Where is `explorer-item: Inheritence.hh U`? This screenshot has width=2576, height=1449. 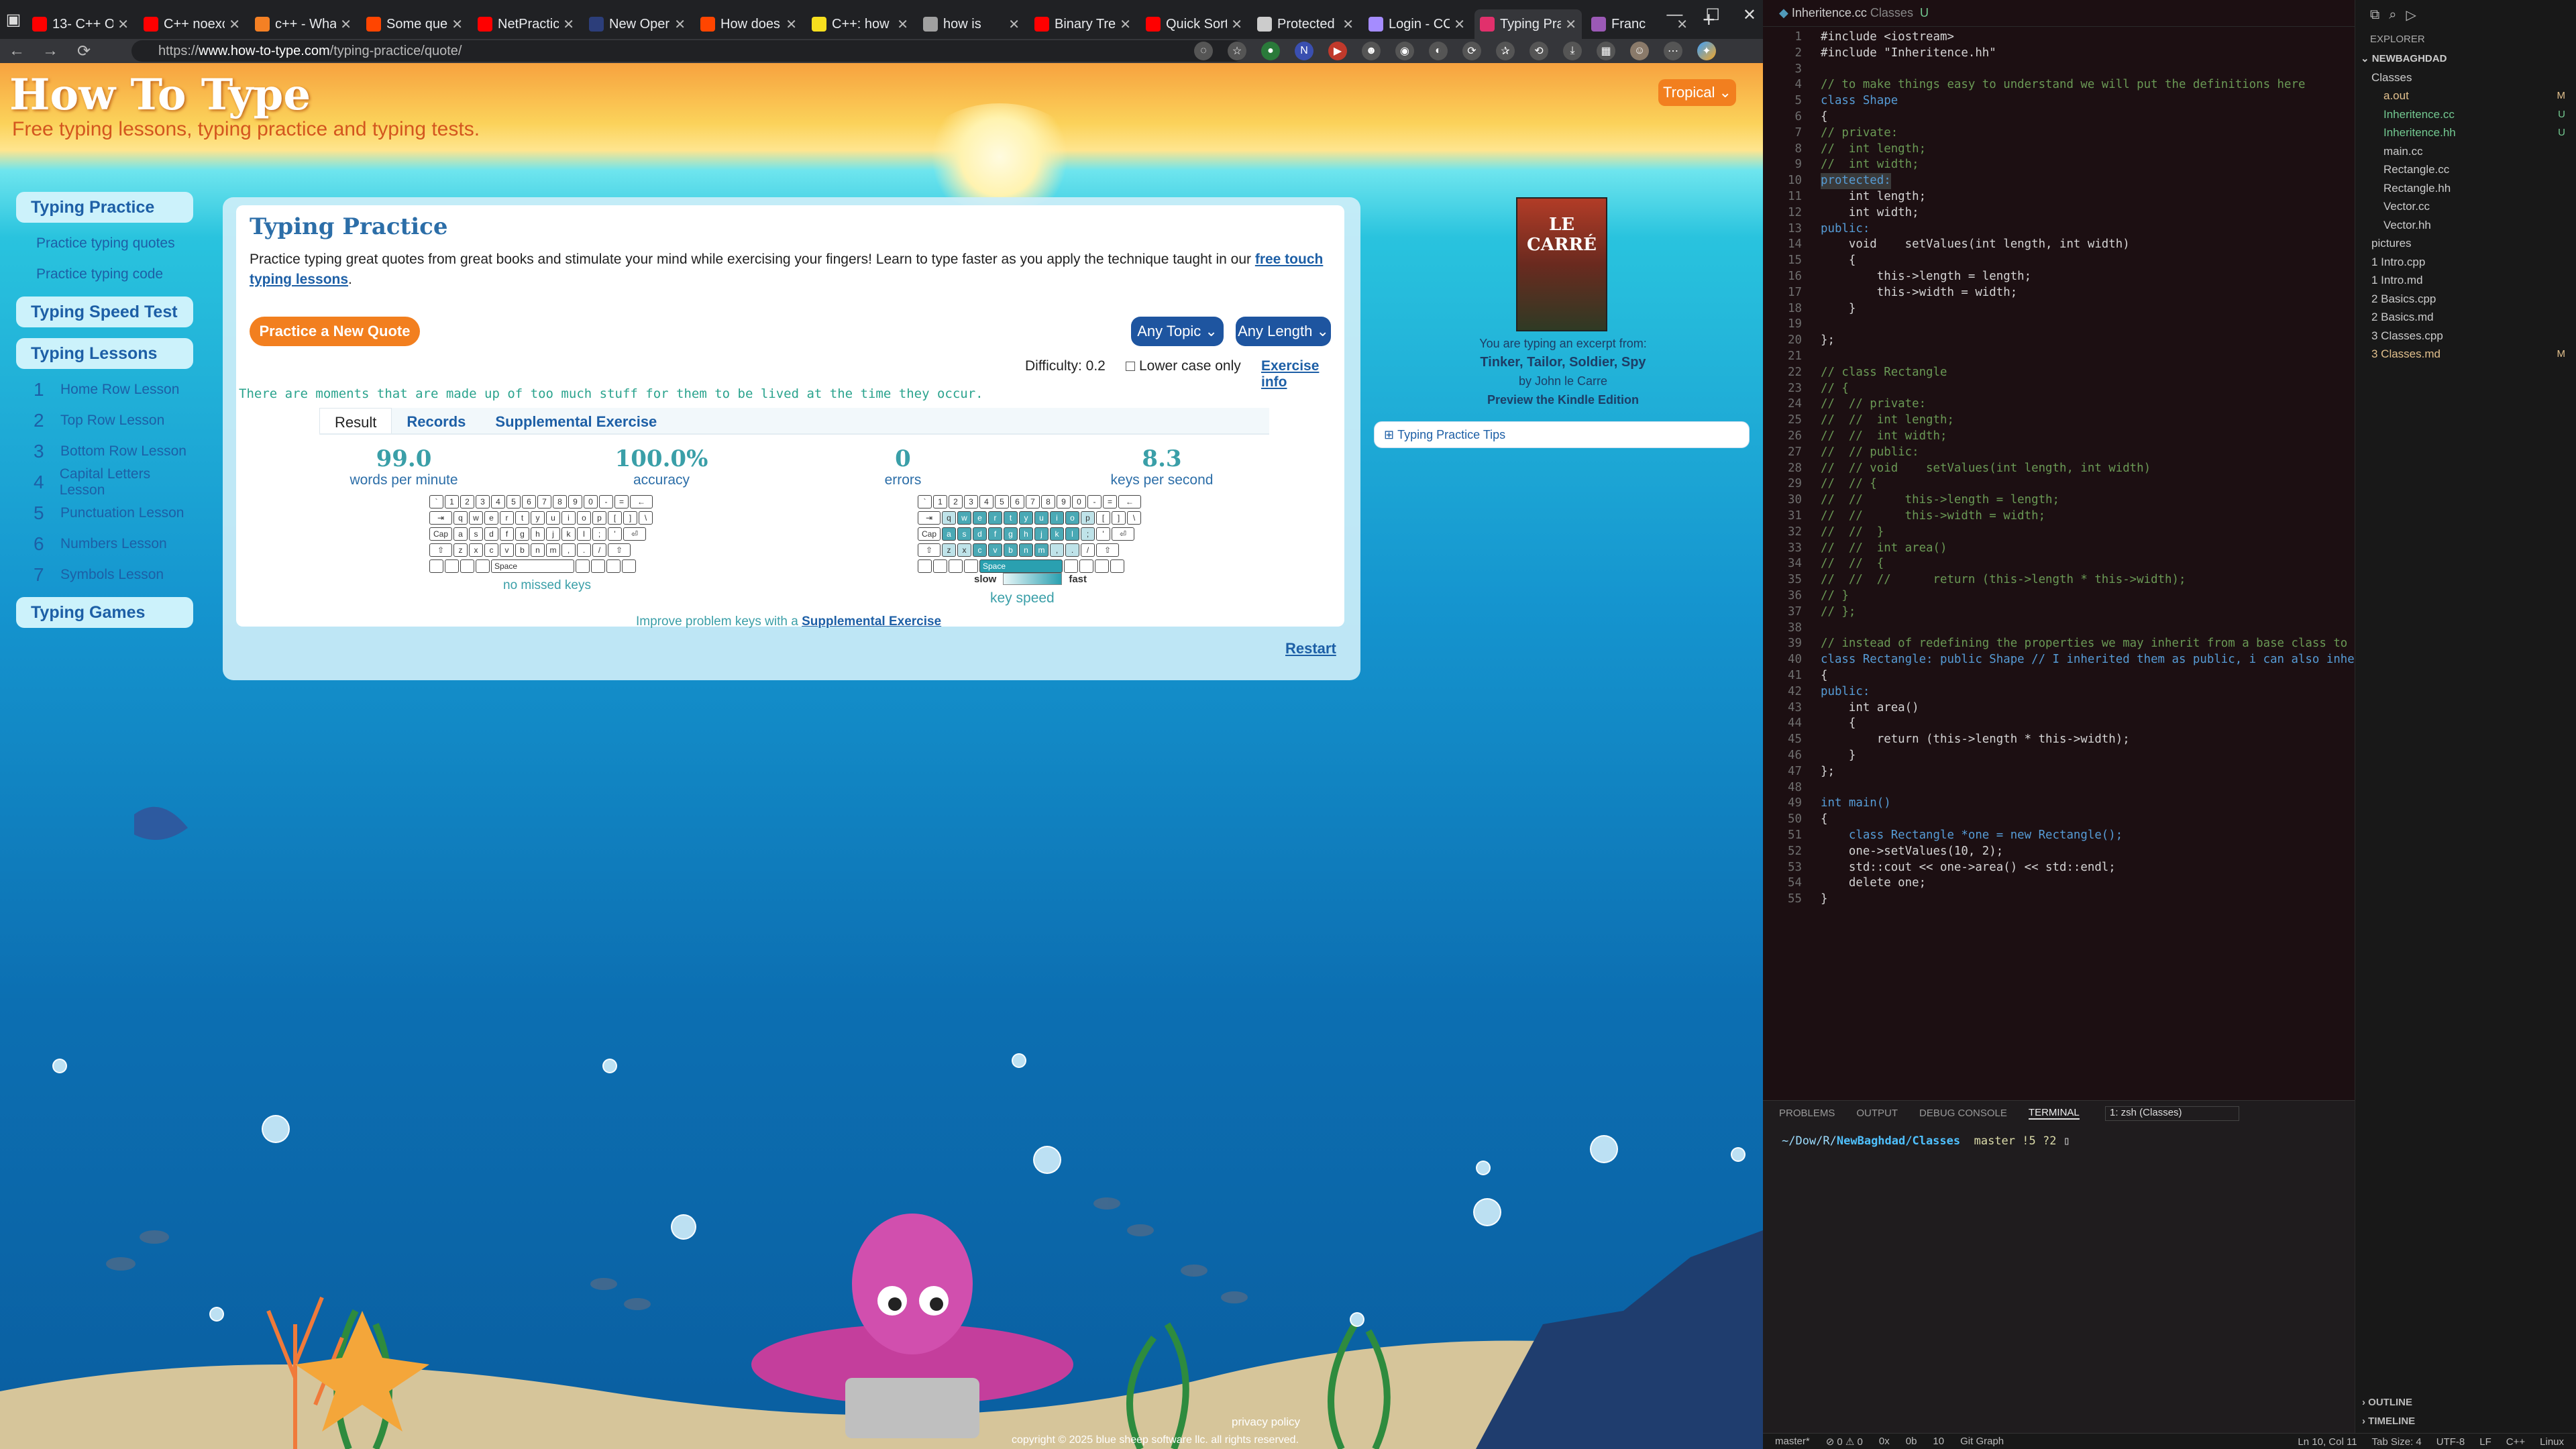 explorer-item: Inheritence.hh U is located at coordinates (2465, 132).